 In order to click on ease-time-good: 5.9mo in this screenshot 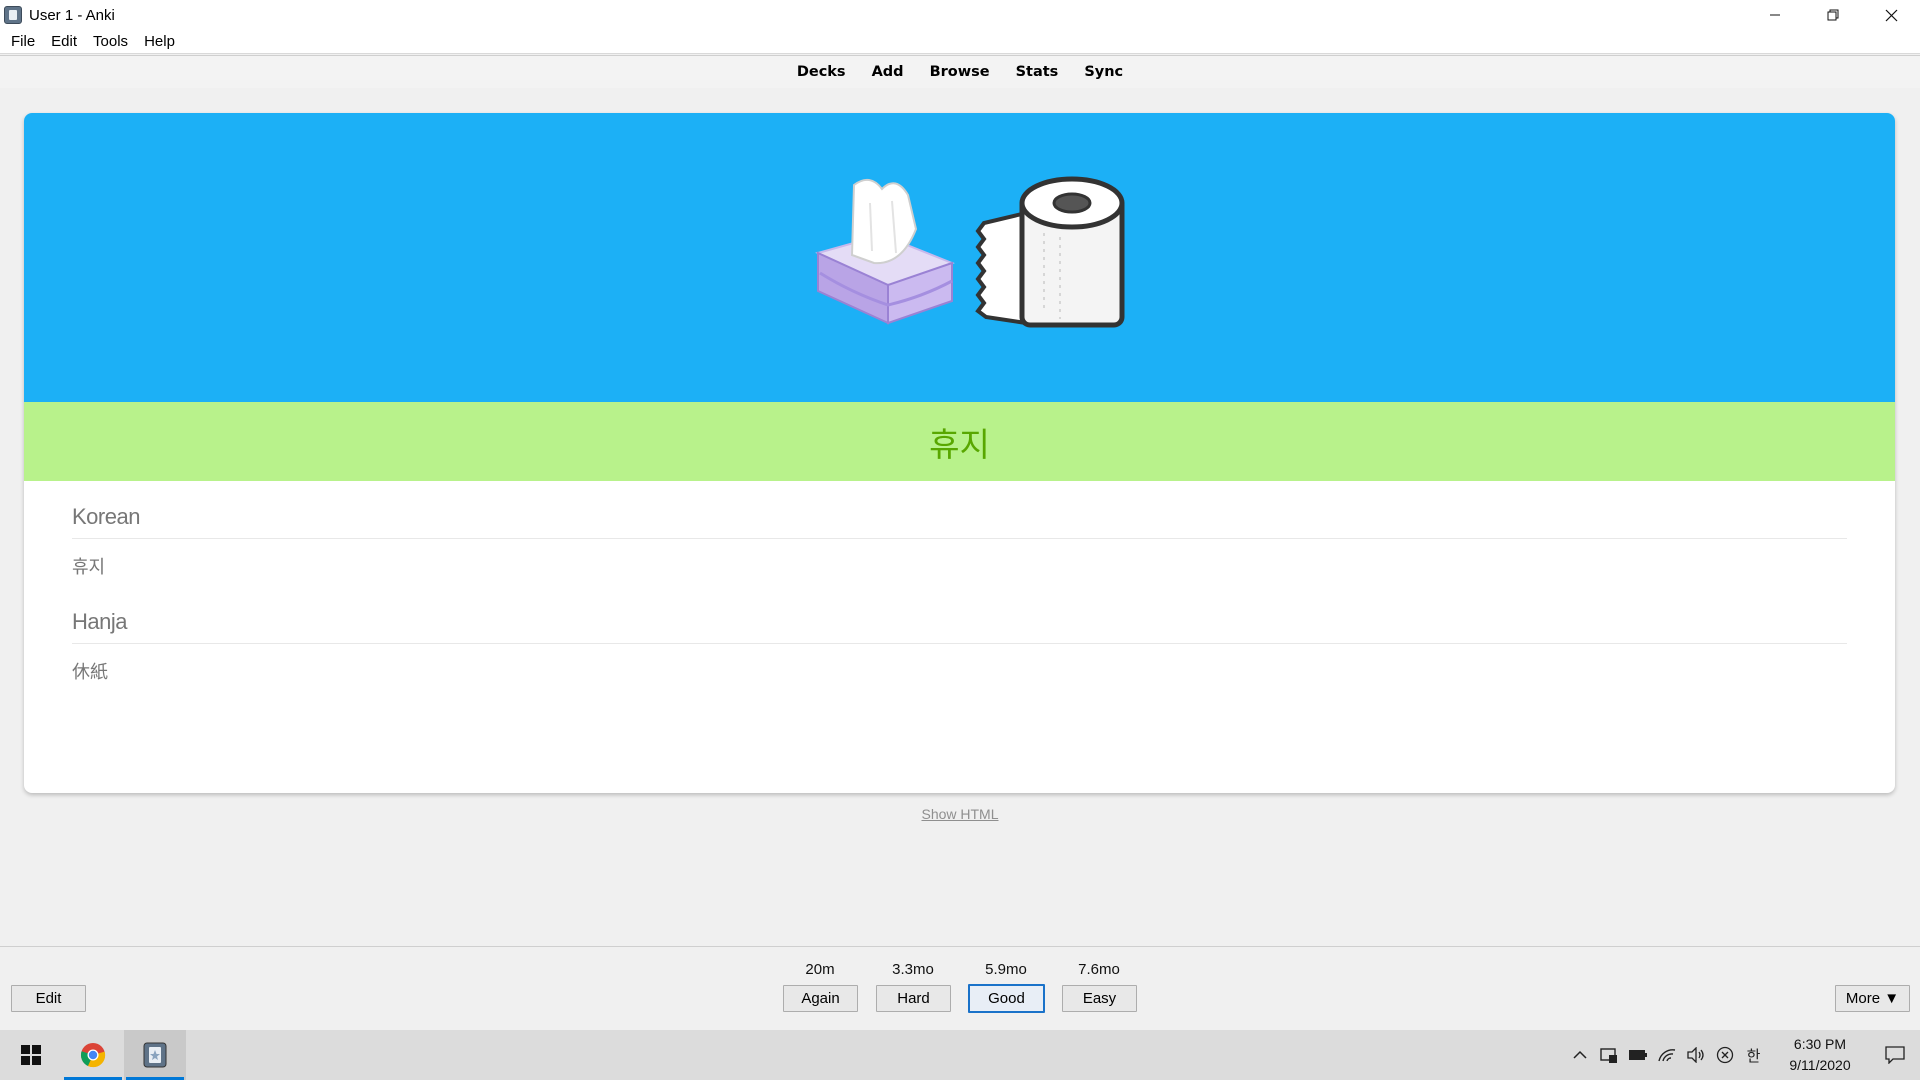, I will do `click(1006, 969)`.